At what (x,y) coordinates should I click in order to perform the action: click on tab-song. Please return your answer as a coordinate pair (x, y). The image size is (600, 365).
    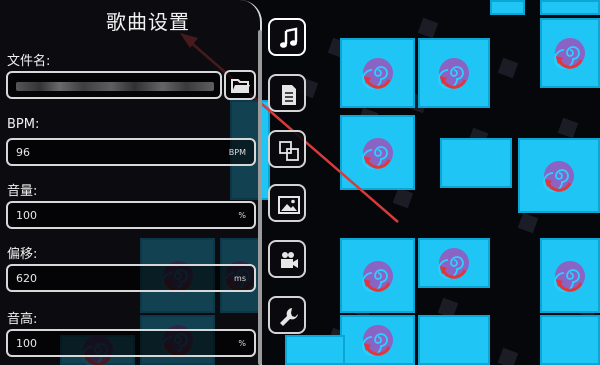
    Looking at the image, I should click on (287, 37).